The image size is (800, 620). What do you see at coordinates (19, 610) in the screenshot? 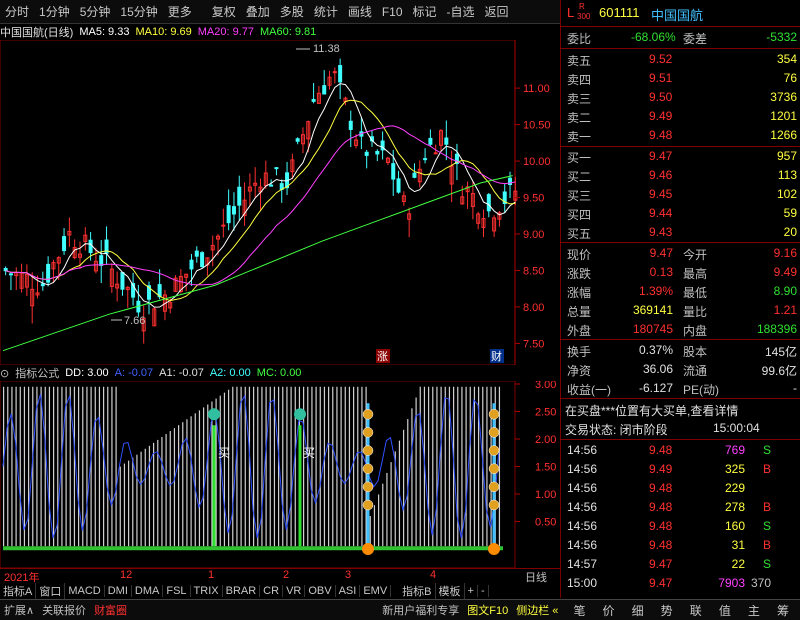
I see `expand-button: 扩展∧` at bounding box center [19, 610].